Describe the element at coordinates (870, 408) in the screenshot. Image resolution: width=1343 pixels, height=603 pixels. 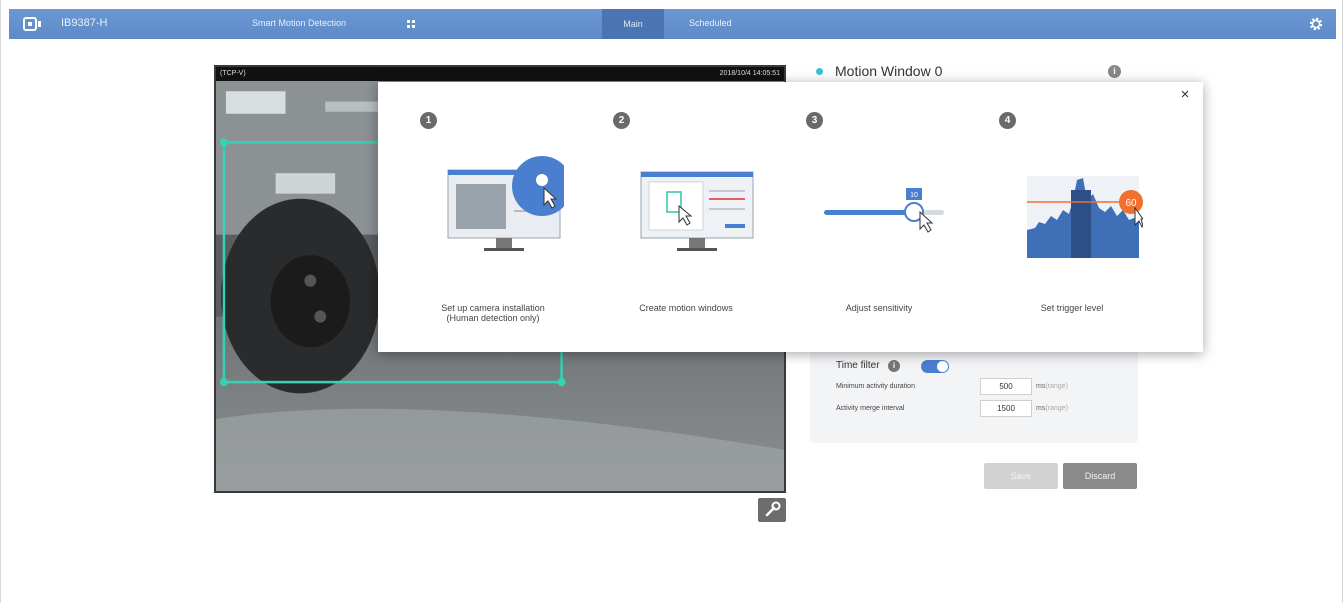
I see `merge-interval-label: Activity merge interval` at that location.